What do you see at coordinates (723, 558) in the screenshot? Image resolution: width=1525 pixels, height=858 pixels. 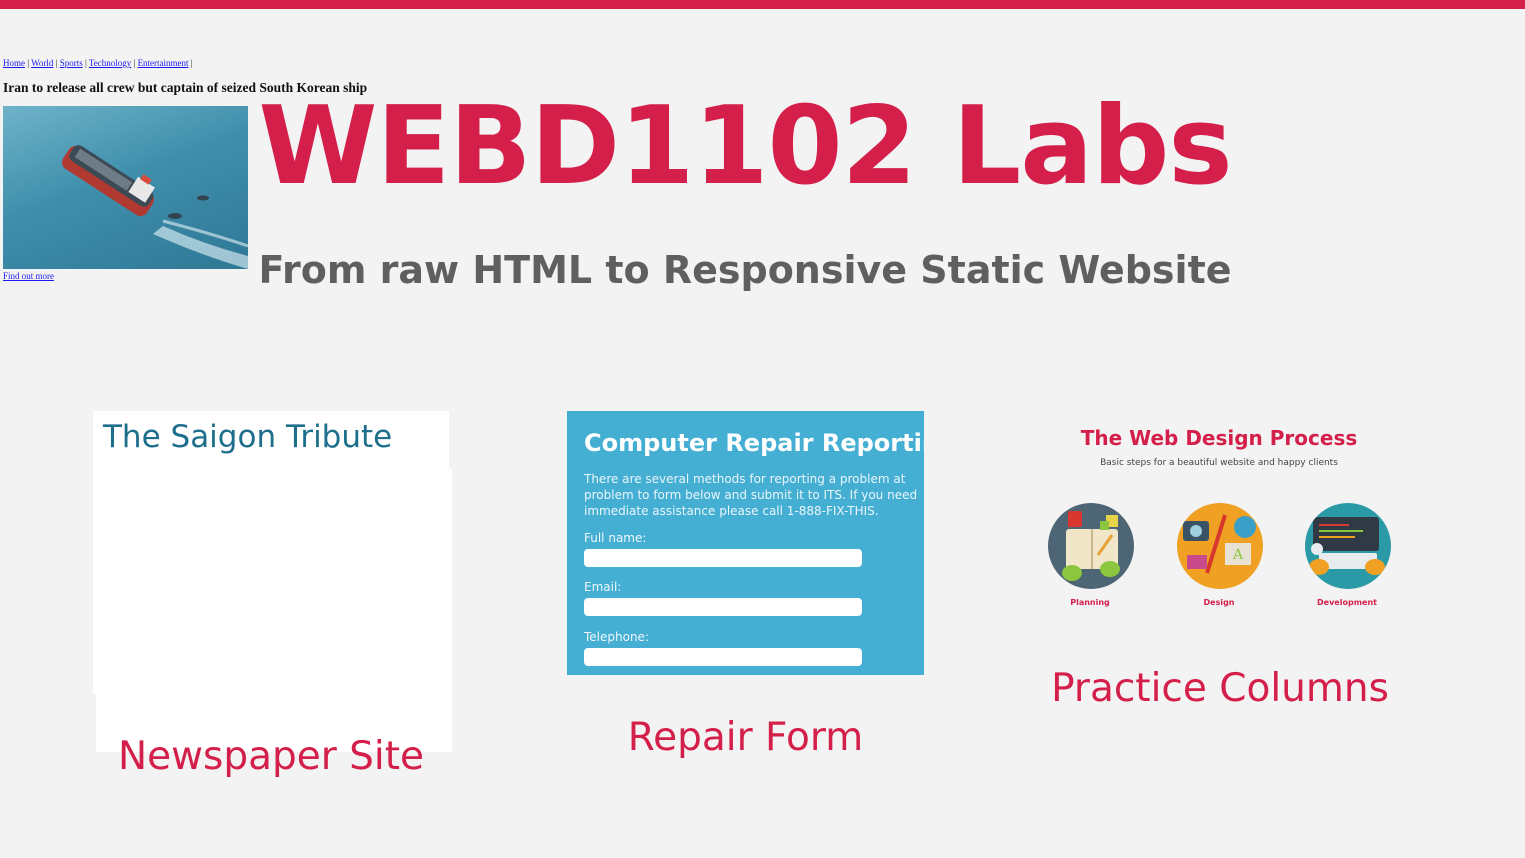 I see `full-name-field` at bounding box center [723, 558].